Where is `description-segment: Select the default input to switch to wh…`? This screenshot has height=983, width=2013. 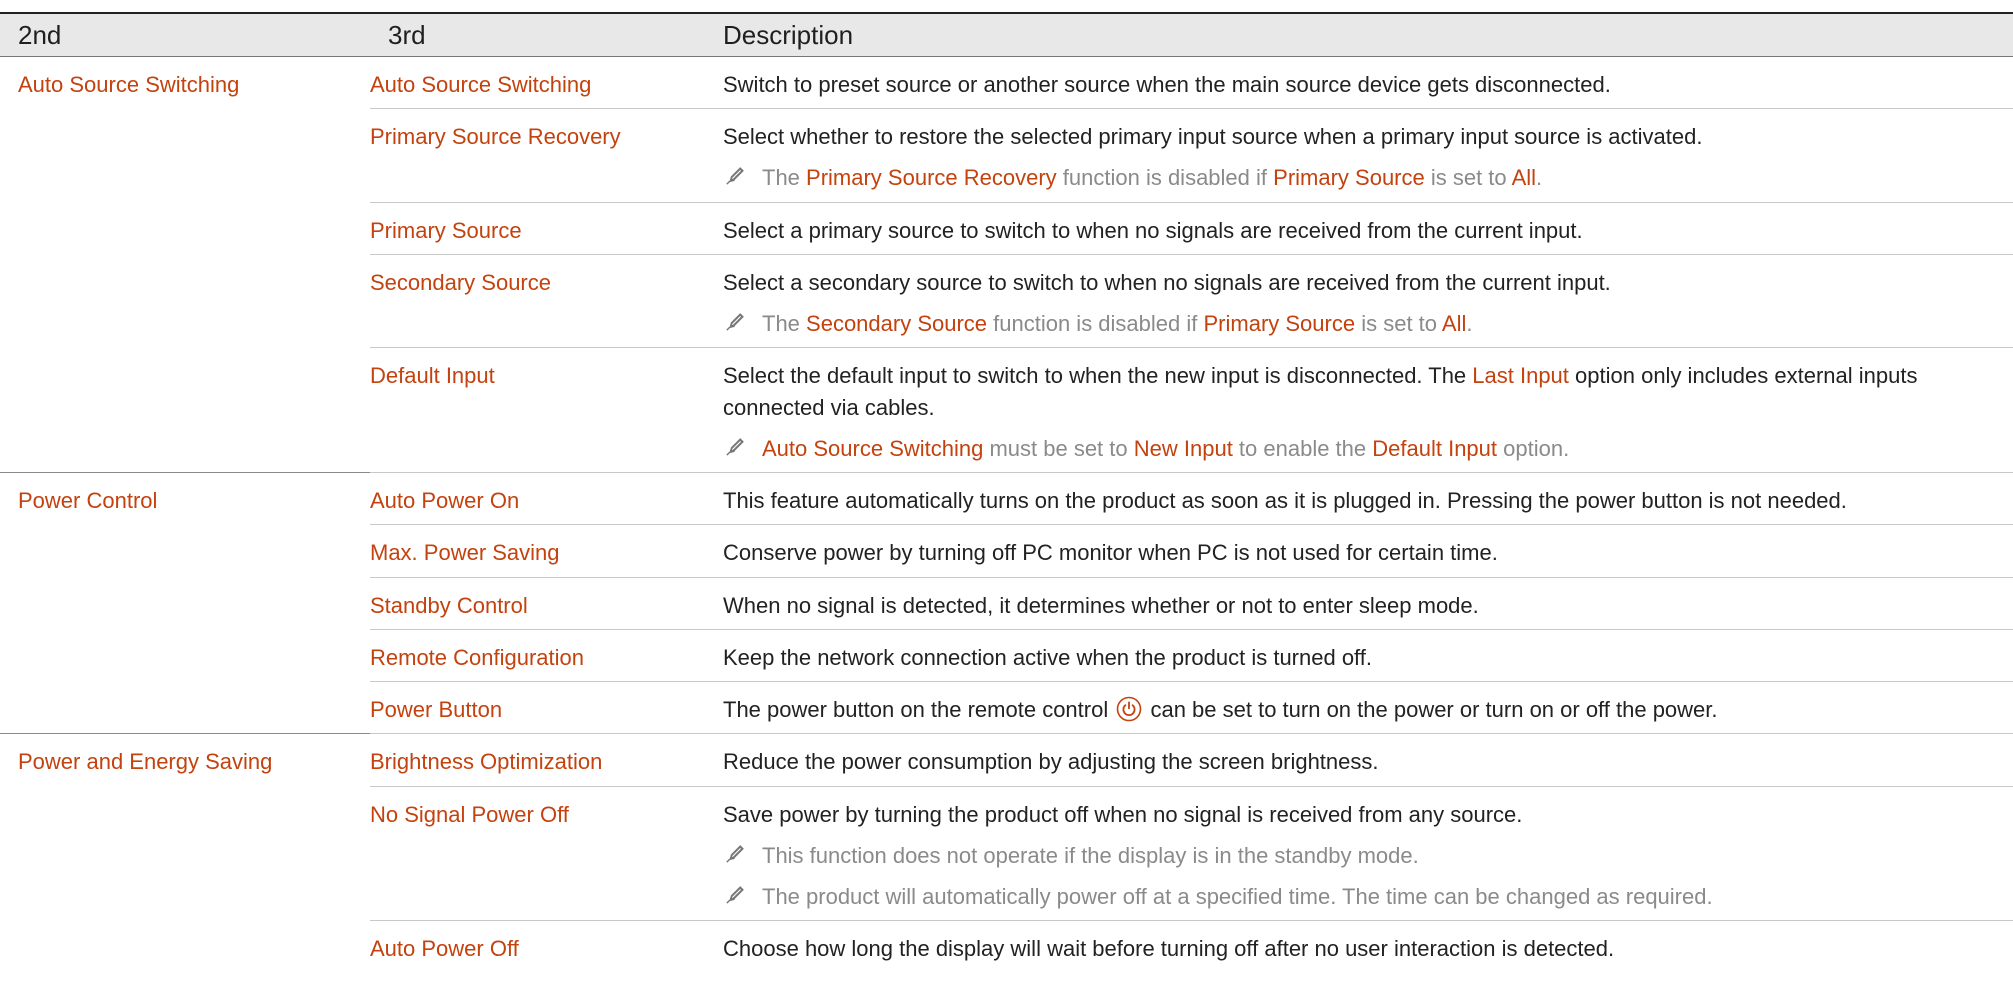 description-segment: Select the default input to switch to wh… is located at coordinates (1098, 376).